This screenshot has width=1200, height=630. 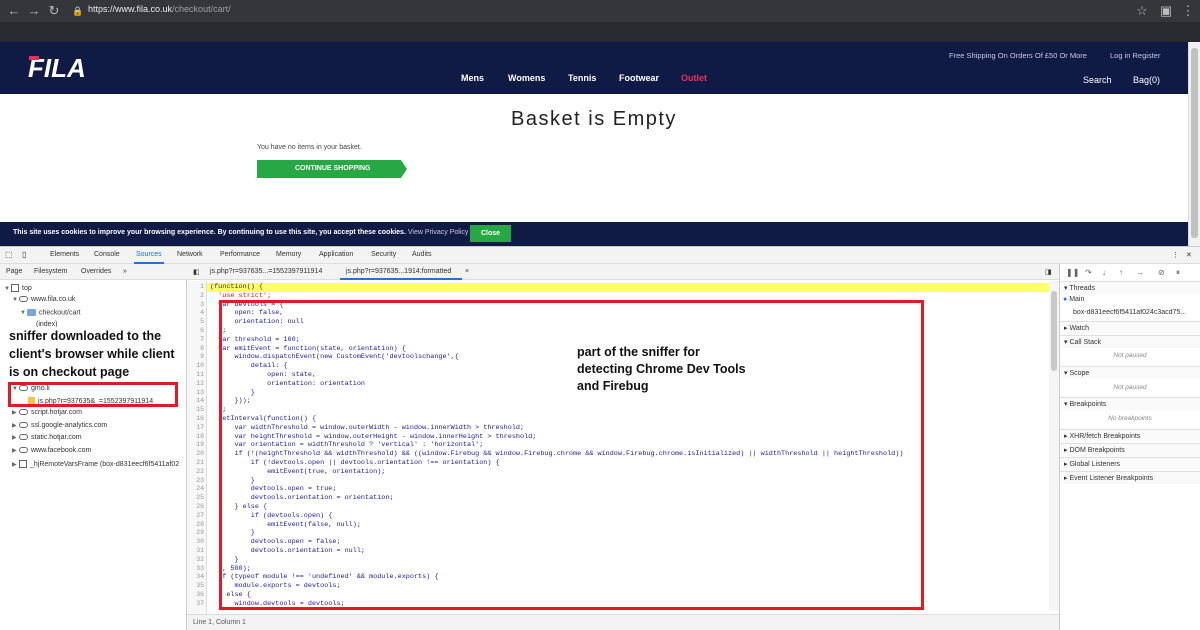 I want to click on tree-item: ▶ www.facebook.com, so click(x=51, y=450).